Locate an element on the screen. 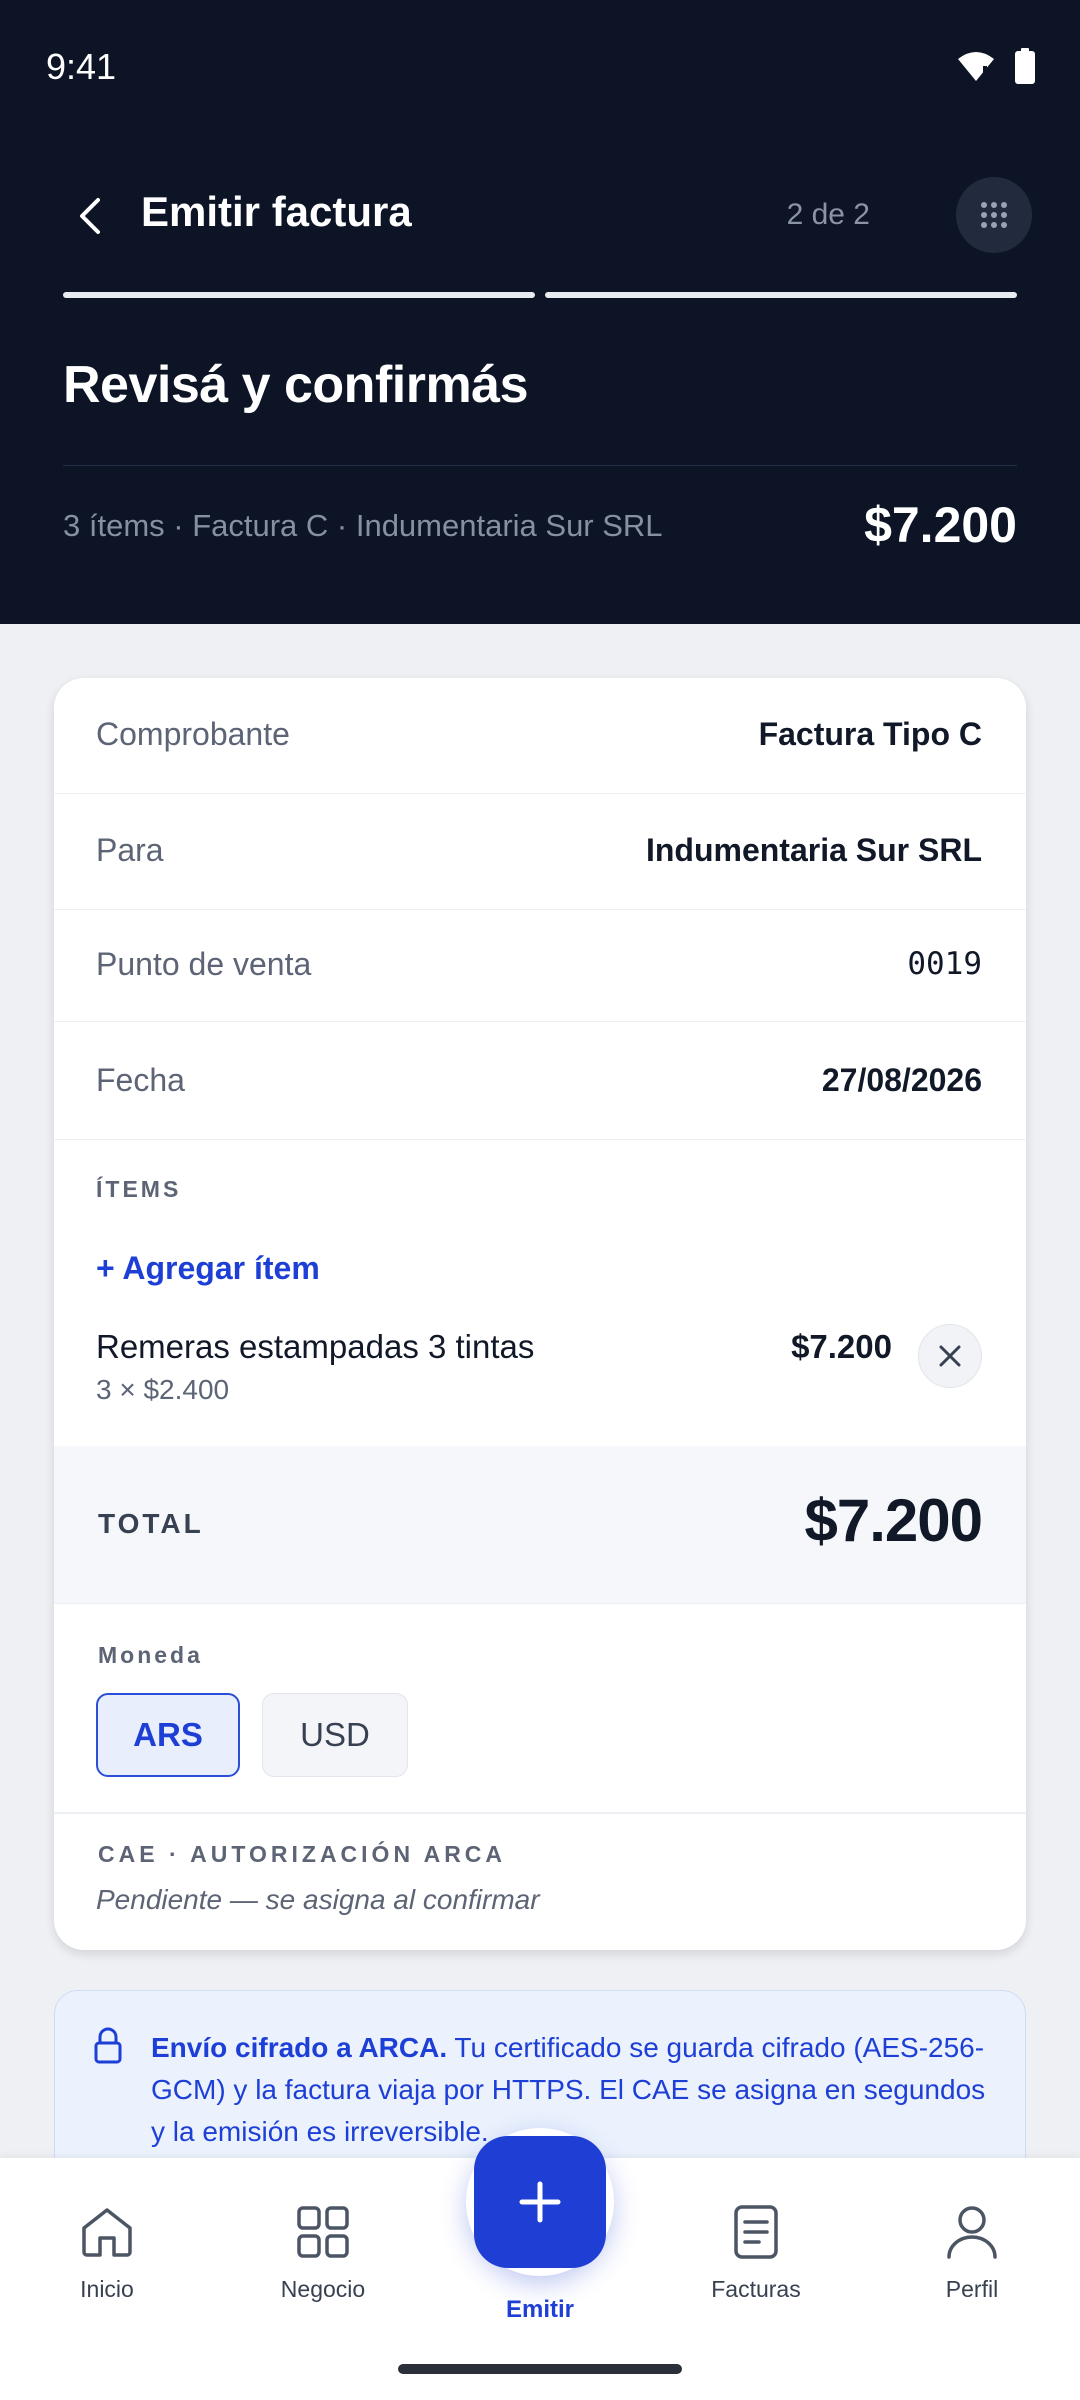 This screenshot has width=1080, height=2400. divider is located at coordinates (540, 1813).